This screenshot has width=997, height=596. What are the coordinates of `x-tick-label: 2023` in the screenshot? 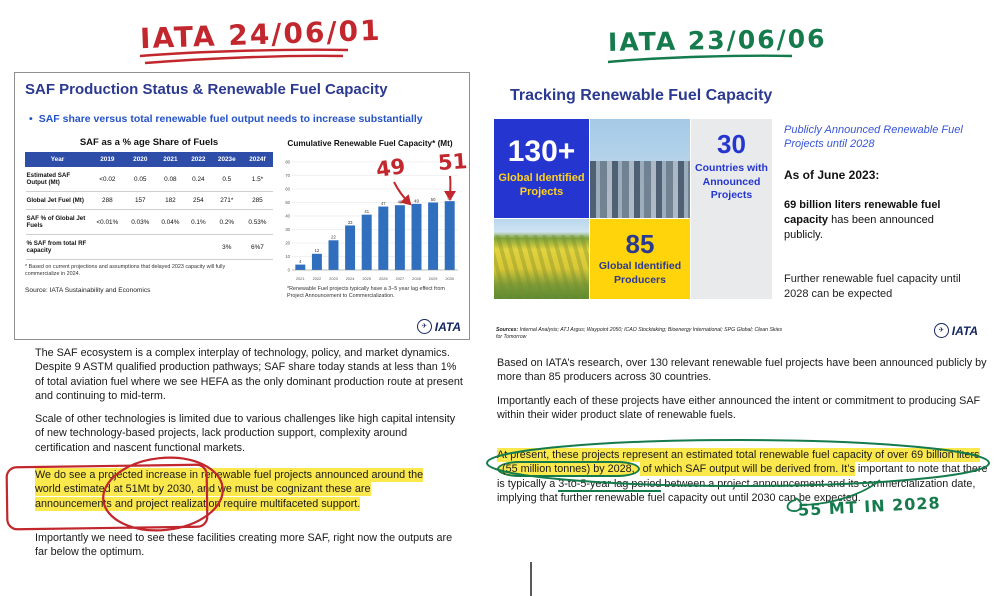 It's located at (333, 278).